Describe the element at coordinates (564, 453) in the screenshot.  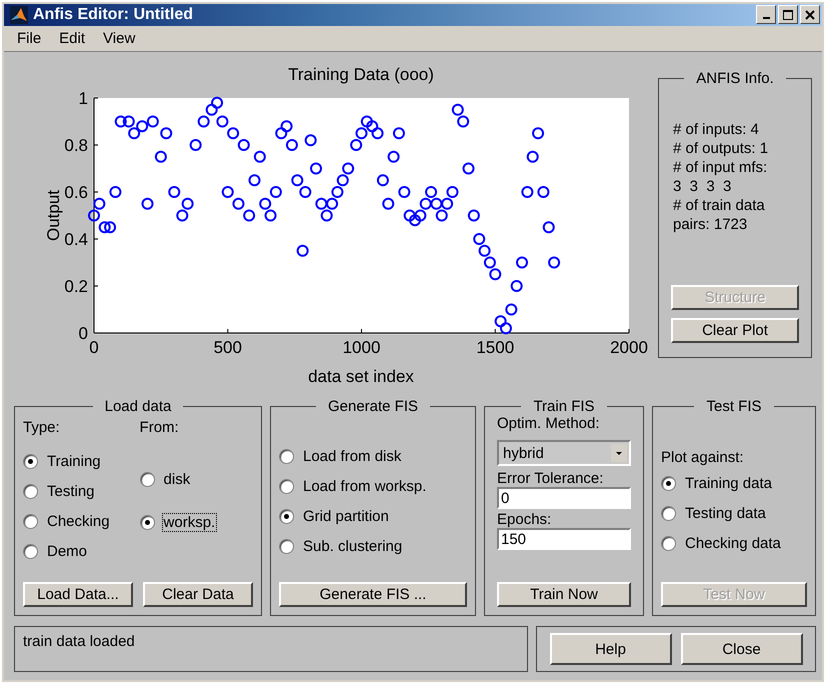
I see `method-dropdown: hybrid` at that location.